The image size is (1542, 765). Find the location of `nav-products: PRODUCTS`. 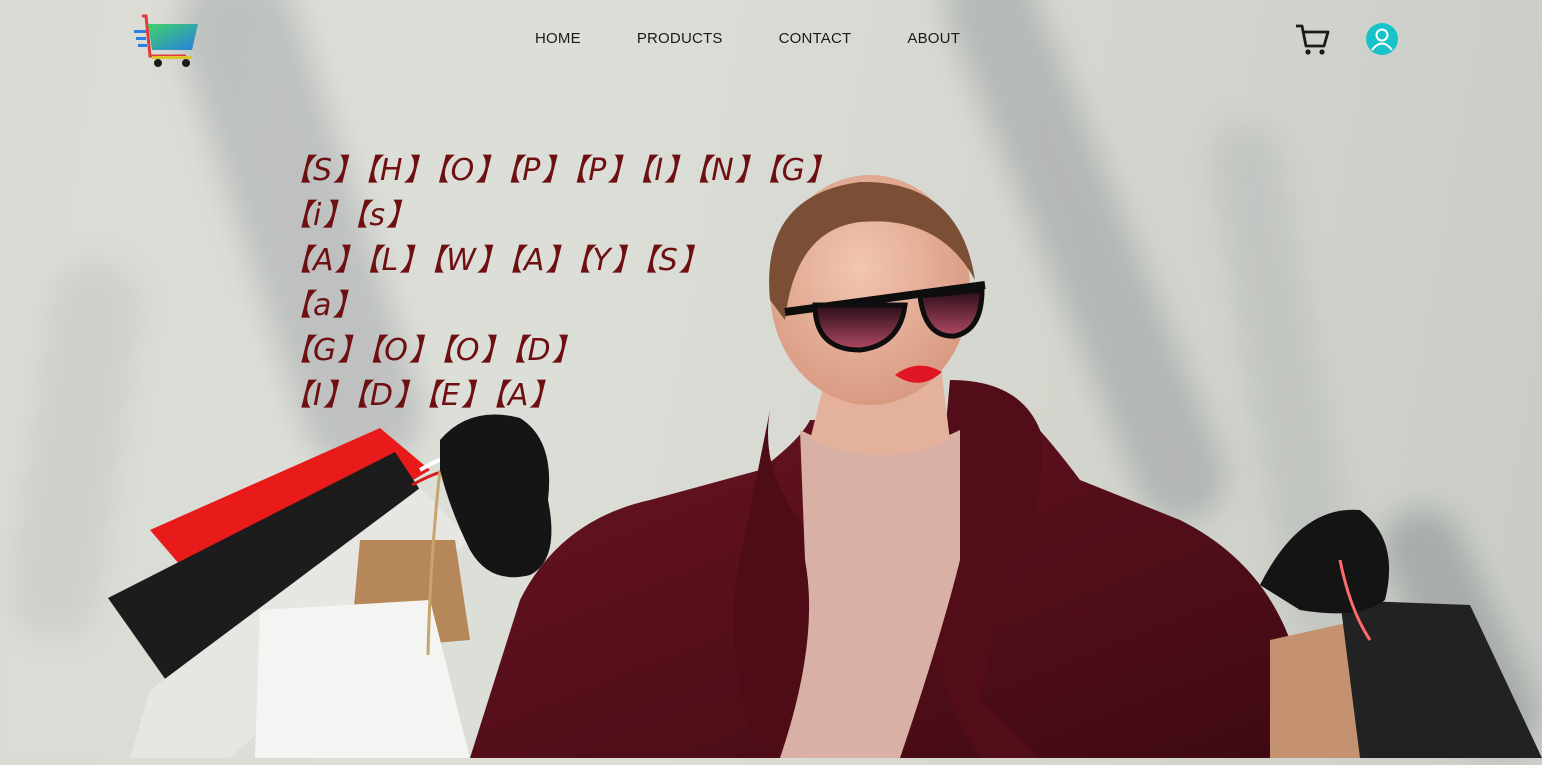

nav-products: PRODUCTS is located at coordinates (680, 39).